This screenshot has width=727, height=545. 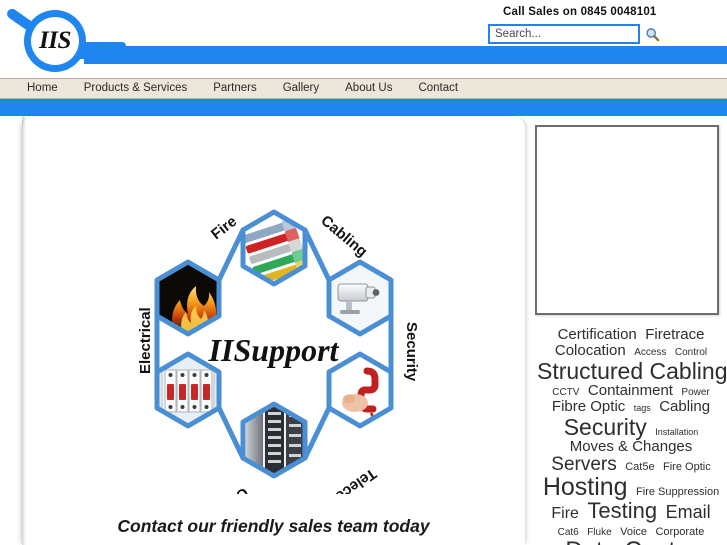 What do you see at coordinates (622, 510) in the screenshot?
I see `tag-cloud-item: Testing` at bounding box center [622, 510].